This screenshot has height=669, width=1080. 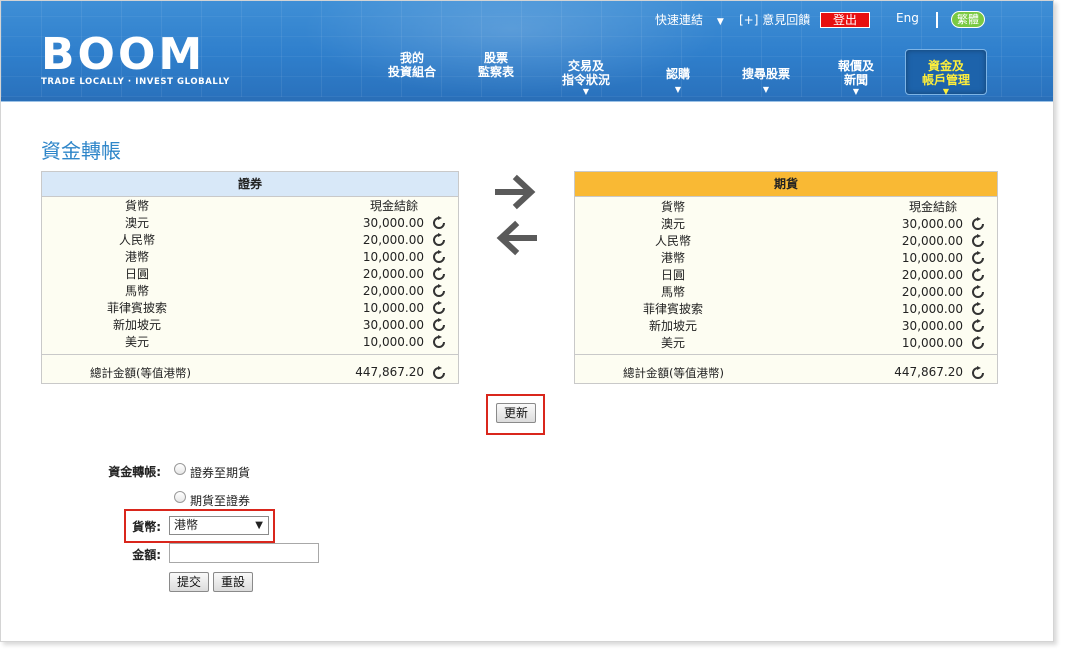 What do you see at coordinates (186, 525) in the screenshot?
I see `currency-select-value: 港幣` at bounding box center [186, 525].